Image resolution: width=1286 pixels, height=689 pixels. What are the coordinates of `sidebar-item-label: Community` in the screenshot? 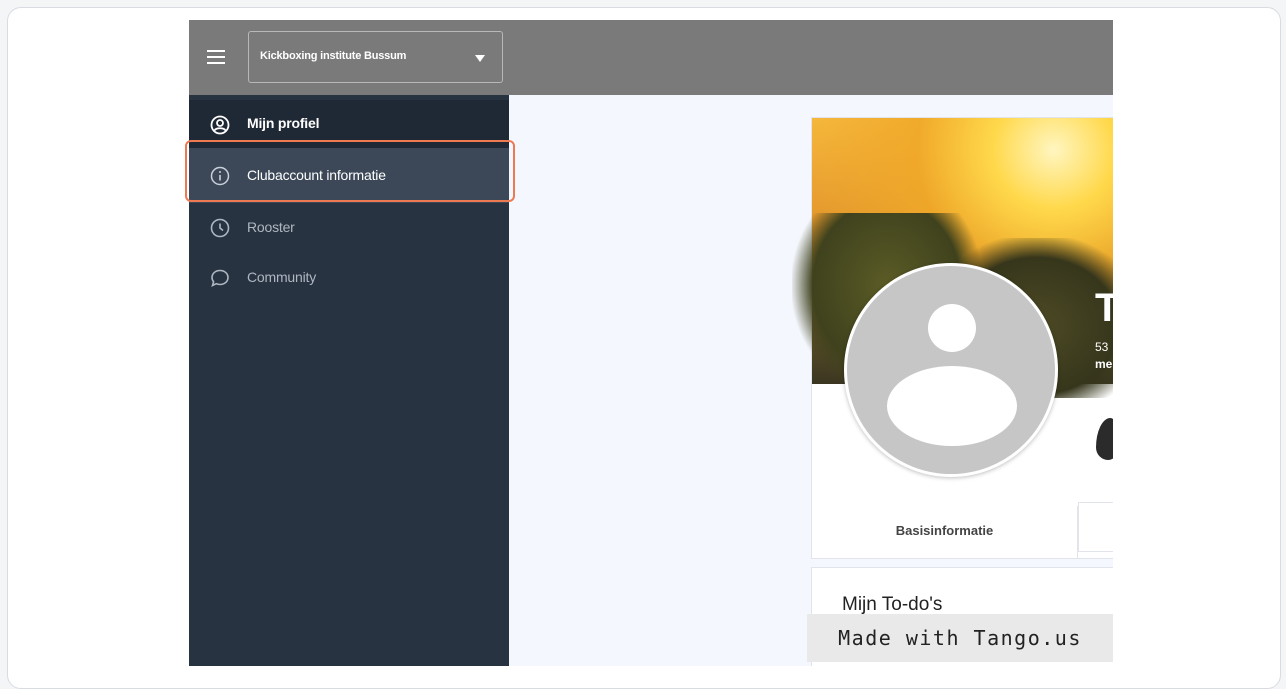 It's located at (281, 277).